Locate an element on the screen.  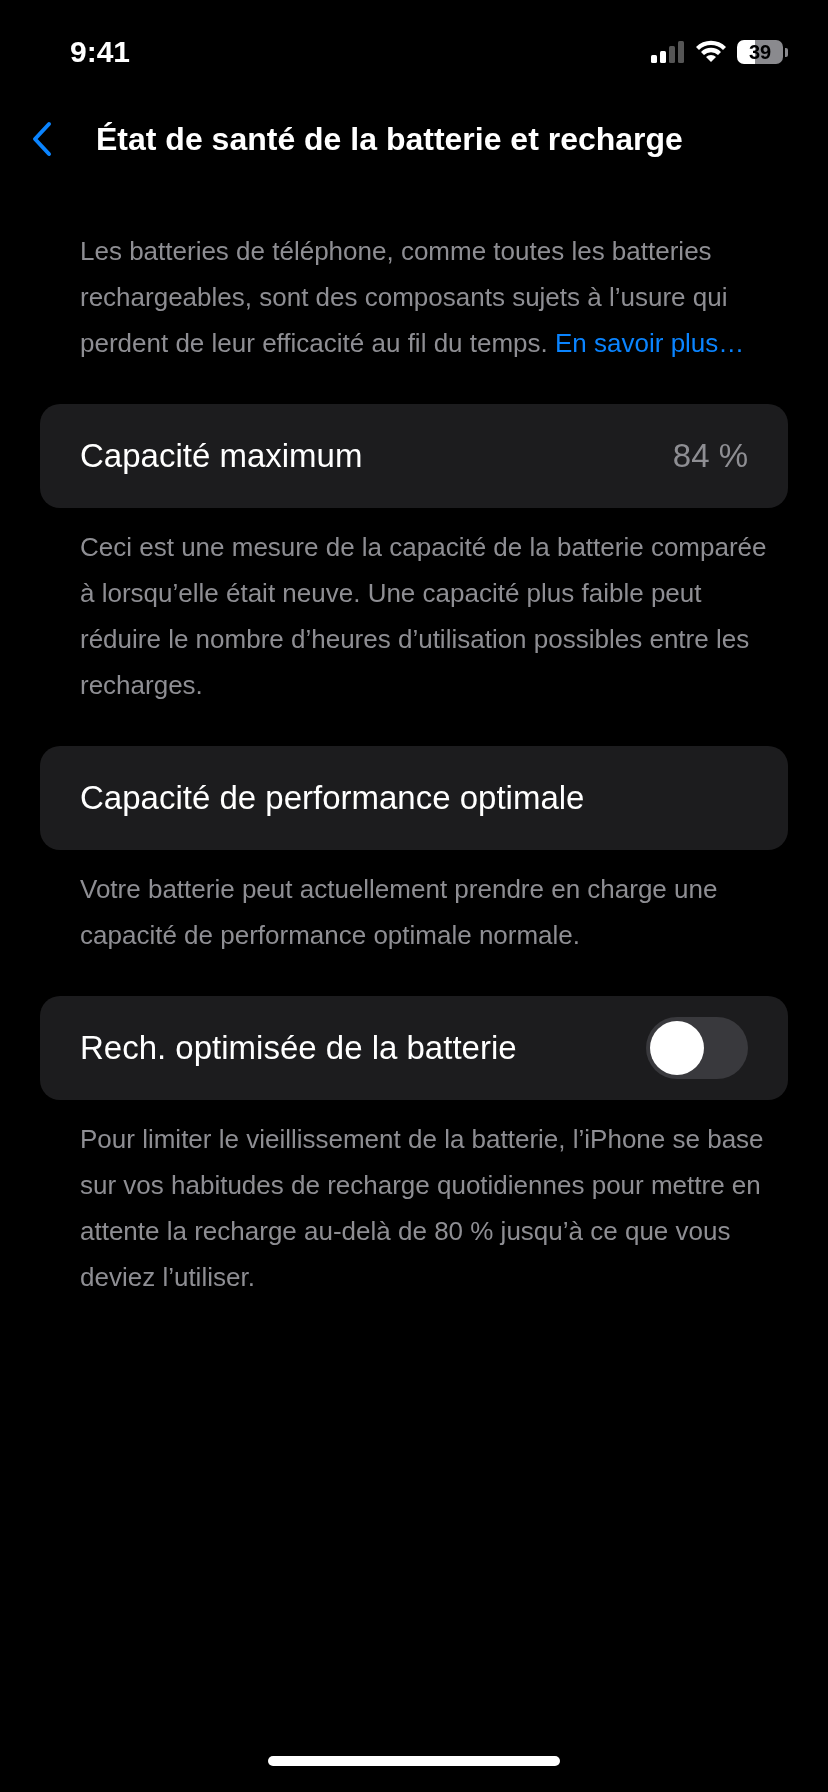
settings-row: Rech. optimisée de la batterie is located at coordinates (414, 1048).